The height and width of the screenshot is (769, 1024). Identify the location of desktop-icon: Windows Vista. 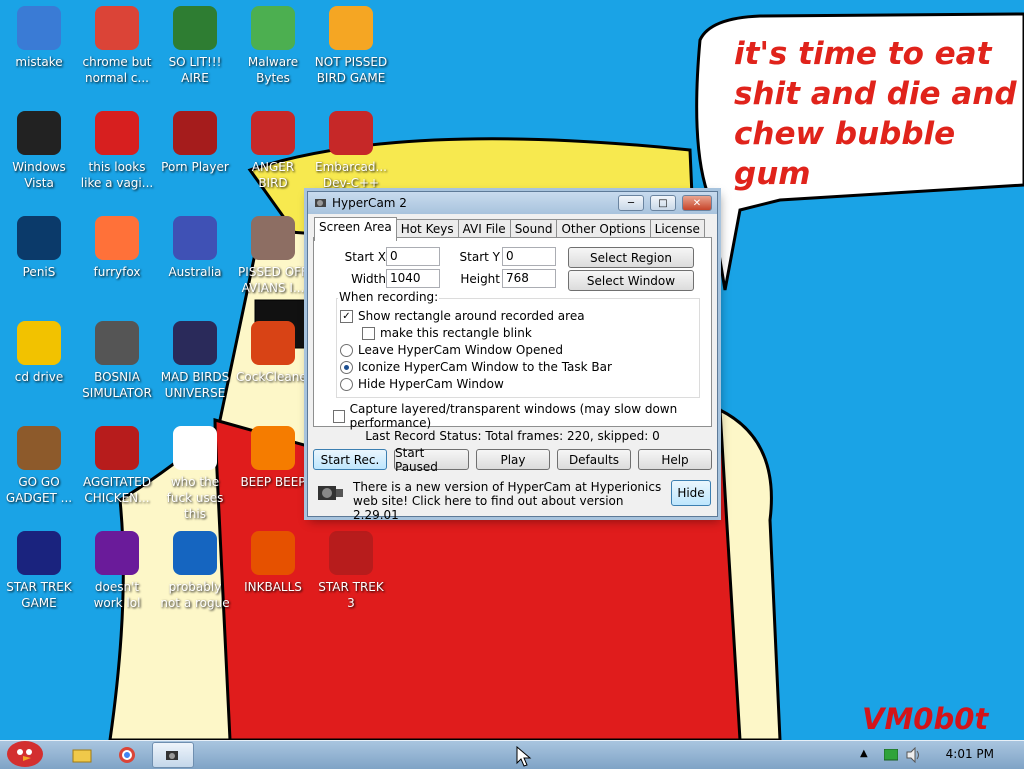
(39, 155).